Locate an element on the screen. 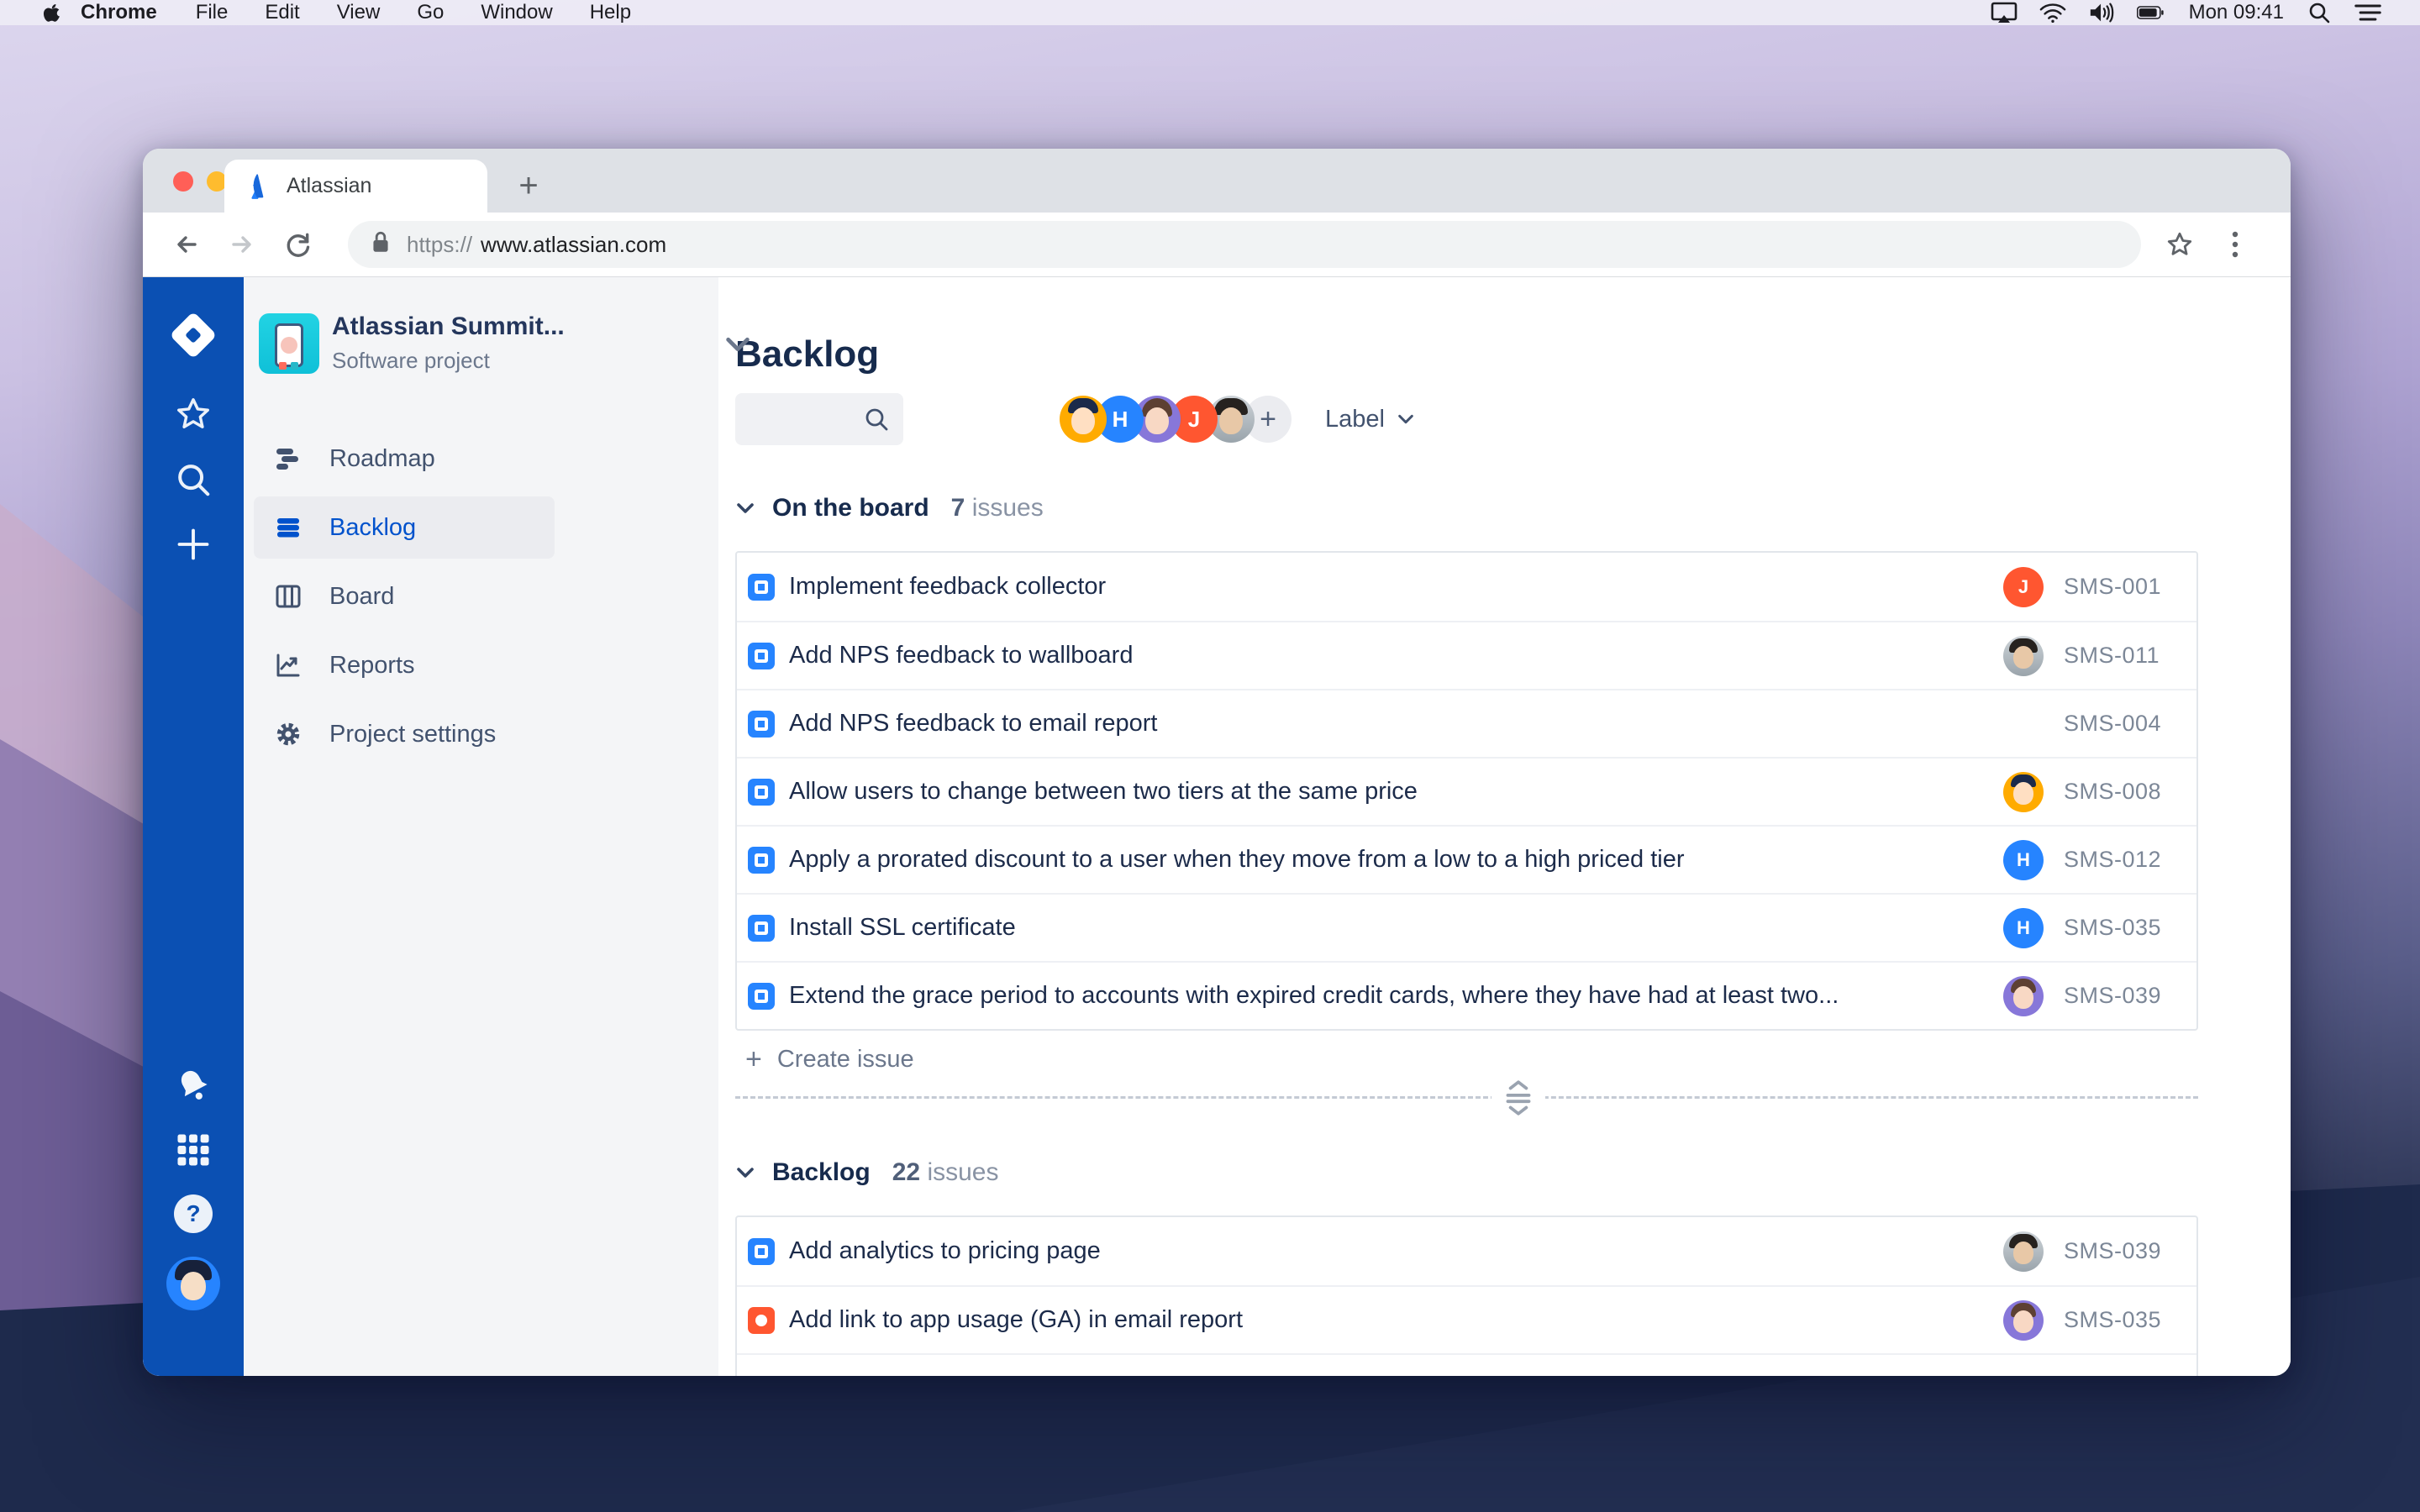 The width and height of the screenshot is (2420, 1512). board-search-input is located at coordinates (819, 419).